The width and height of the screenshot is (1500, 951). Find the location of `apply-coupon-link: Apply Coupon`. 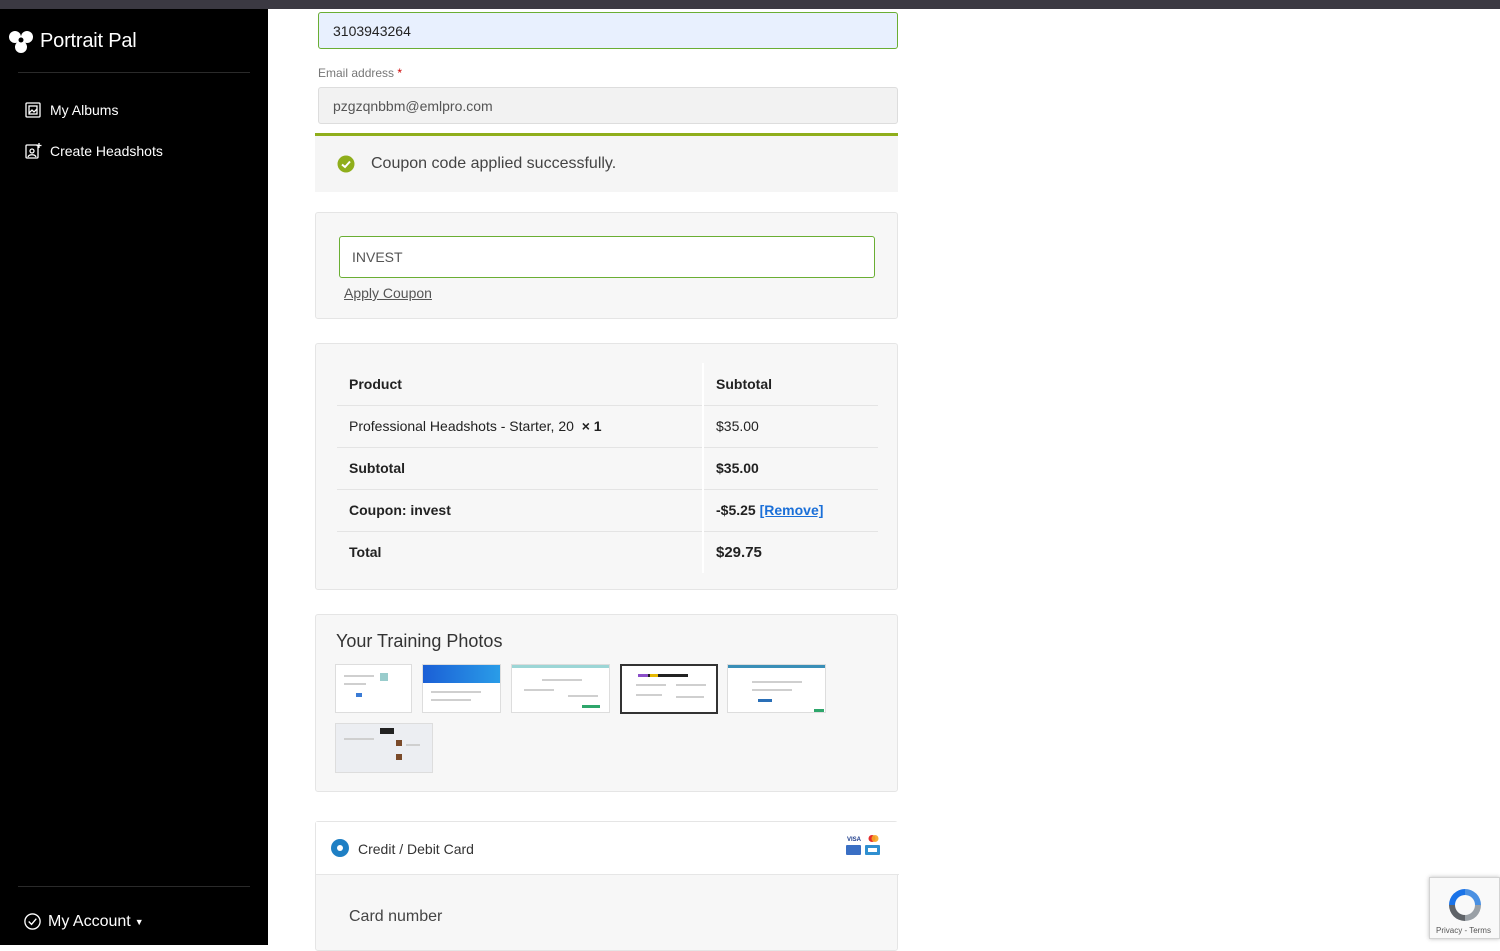

apply-coupon-link: Apply Coupon is located at coordinates (388, 293).